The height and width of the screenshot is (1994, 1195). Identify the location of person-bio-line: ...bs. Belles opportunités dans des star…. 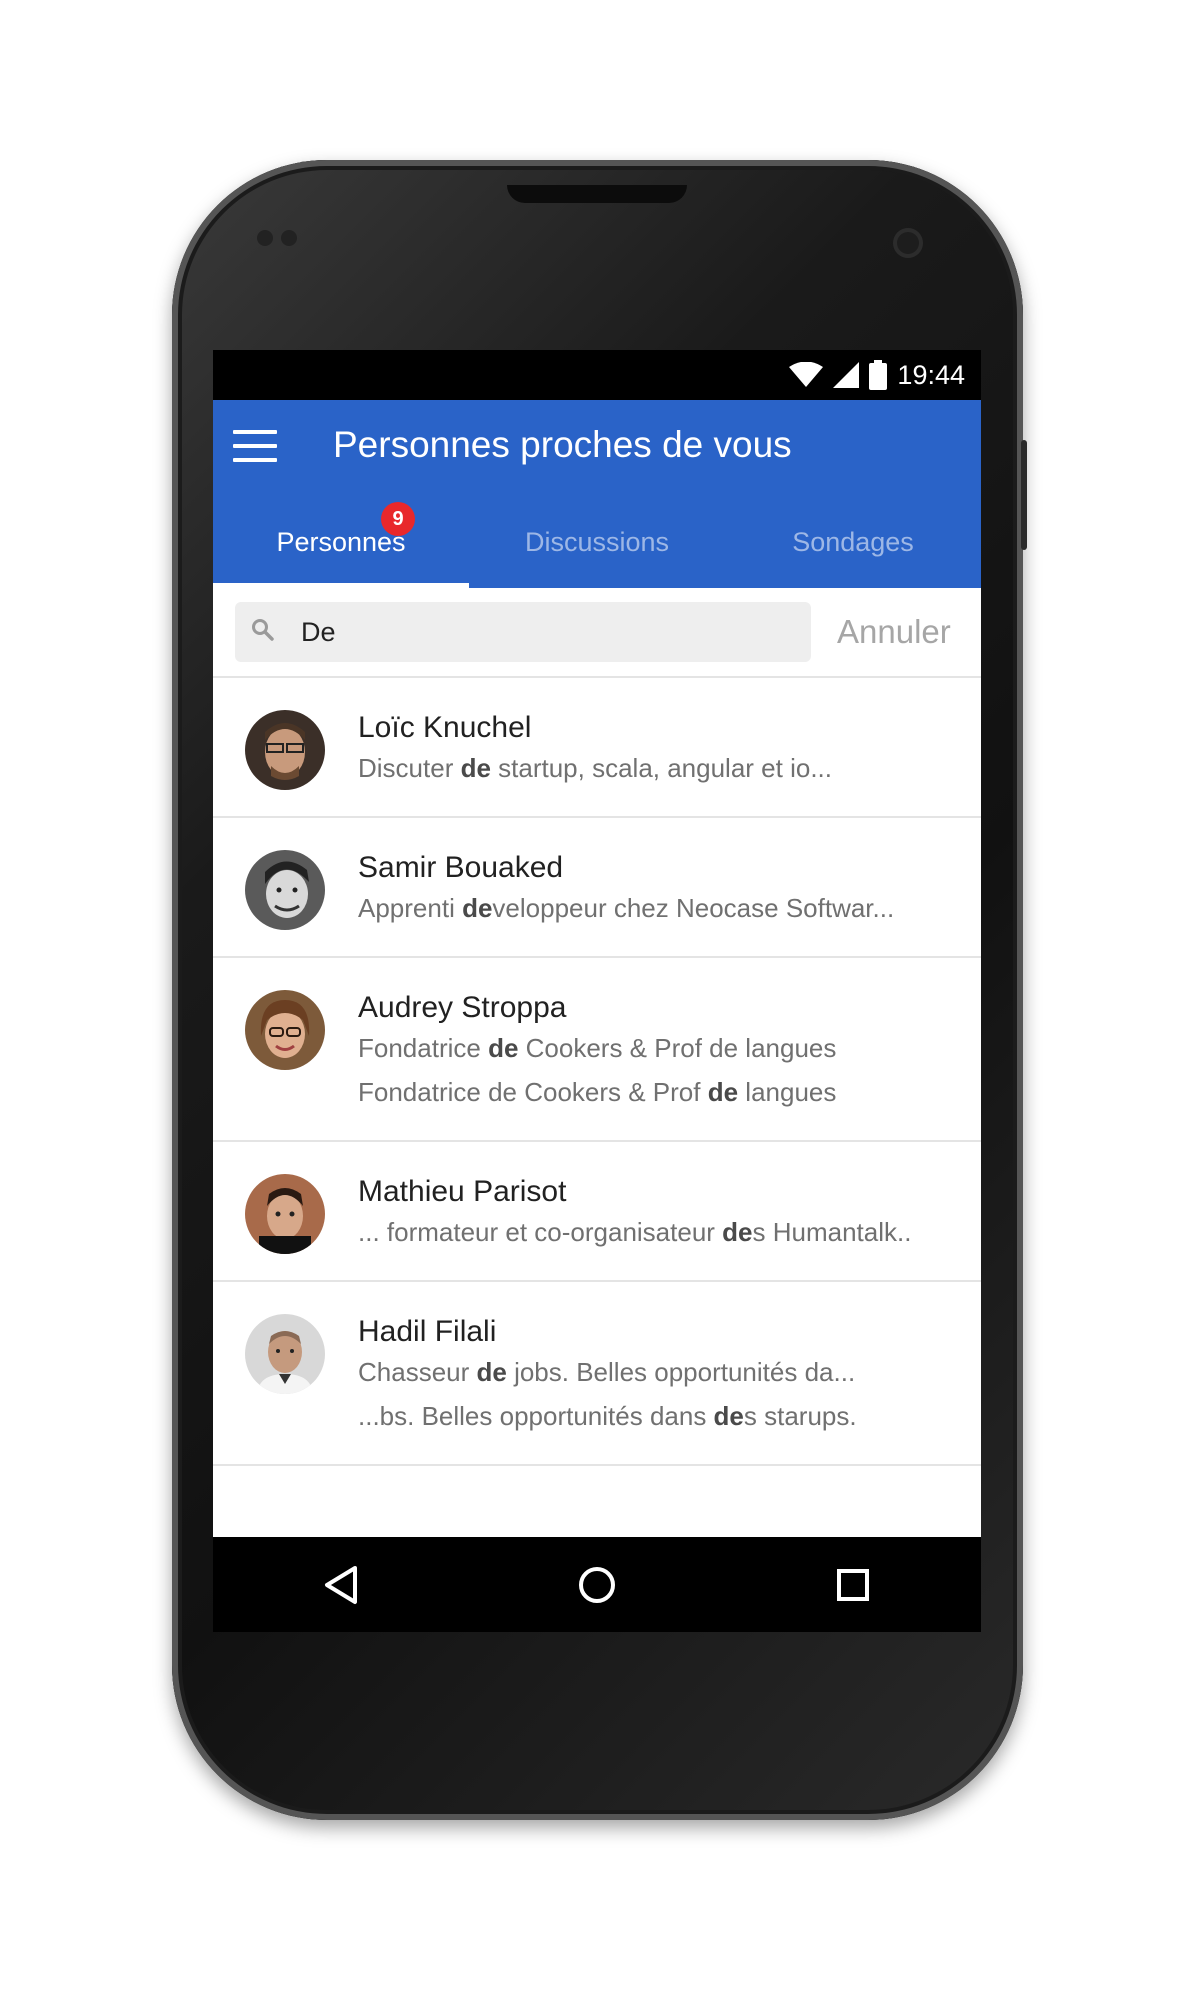
(607, 1416).